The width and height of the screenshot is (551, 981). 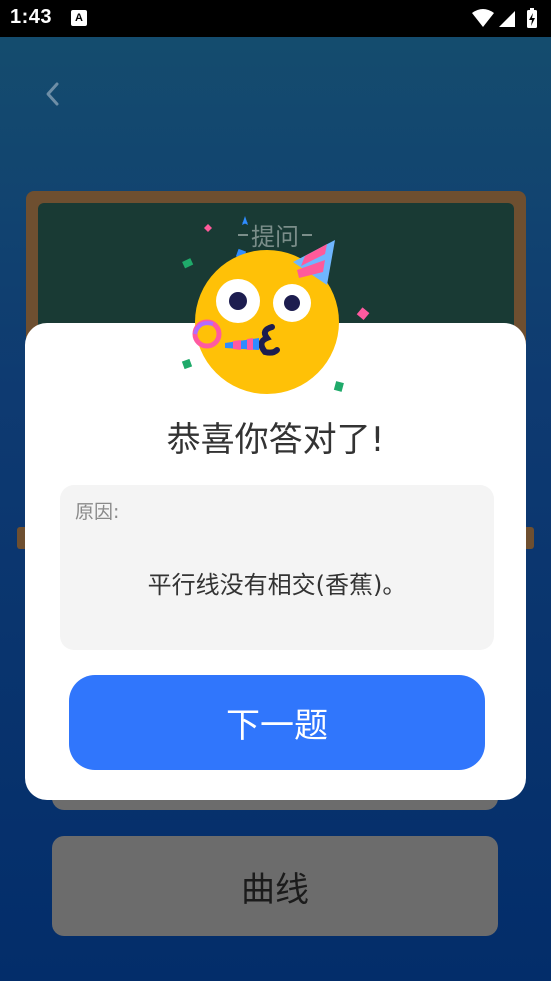 What do you see at coordinates (275, 18) in the screenshot?
I see `status-bar: 1:43 A` at bounding box center [275, 18].